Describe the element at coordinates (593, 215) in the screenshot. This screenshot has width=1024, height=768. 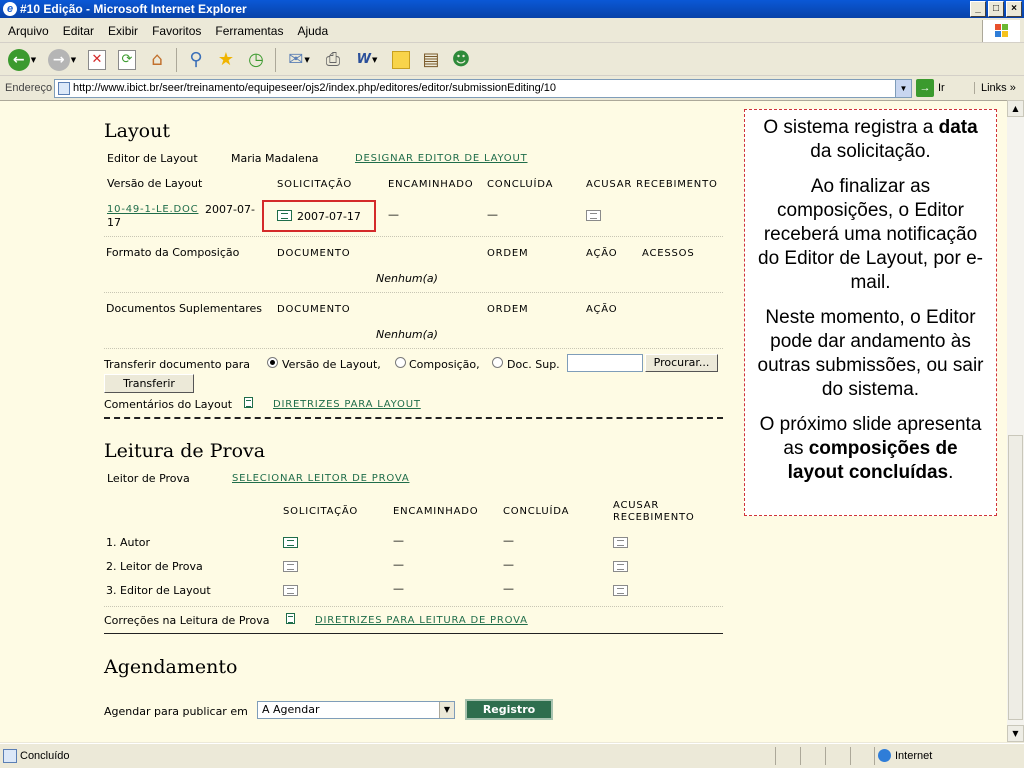
I see `acknowledge-email-icon` at that location.